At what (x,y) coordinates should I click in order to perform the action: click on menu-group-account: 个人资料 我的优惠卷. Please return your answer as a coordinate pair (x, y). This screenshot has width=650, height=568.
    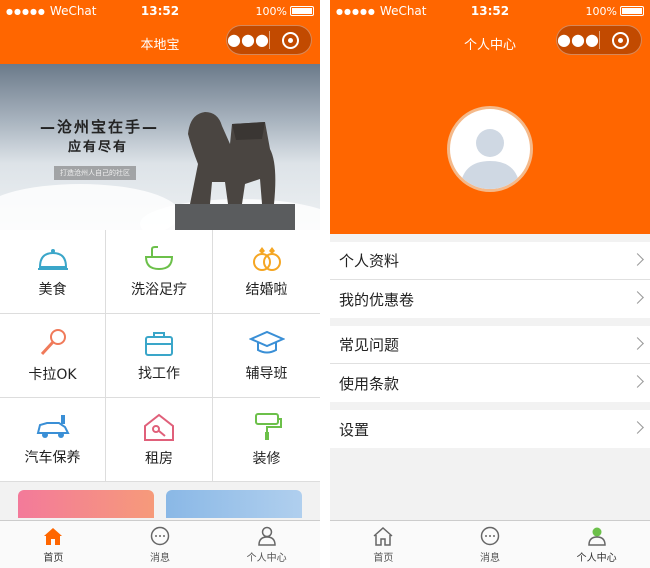
    Looking at the image, I should click on (490, 280).